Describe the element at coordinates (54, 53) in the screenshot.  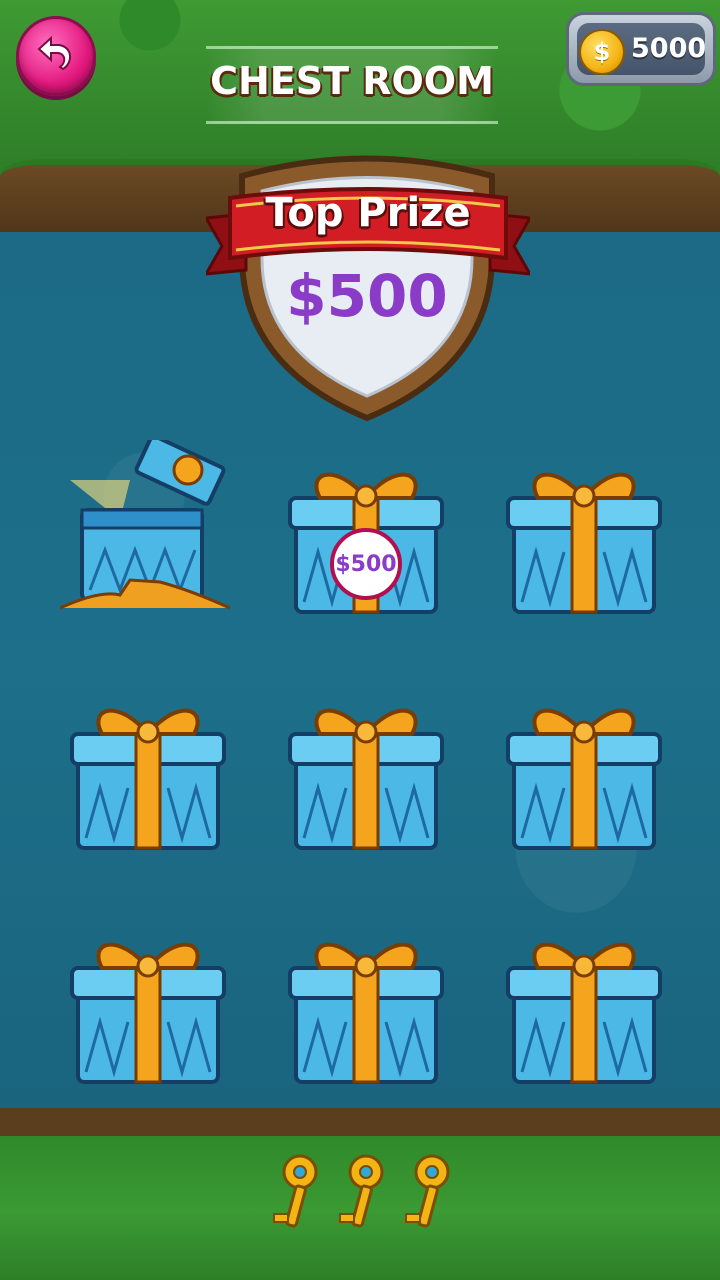
I see `back-arrow-icon` at that location.